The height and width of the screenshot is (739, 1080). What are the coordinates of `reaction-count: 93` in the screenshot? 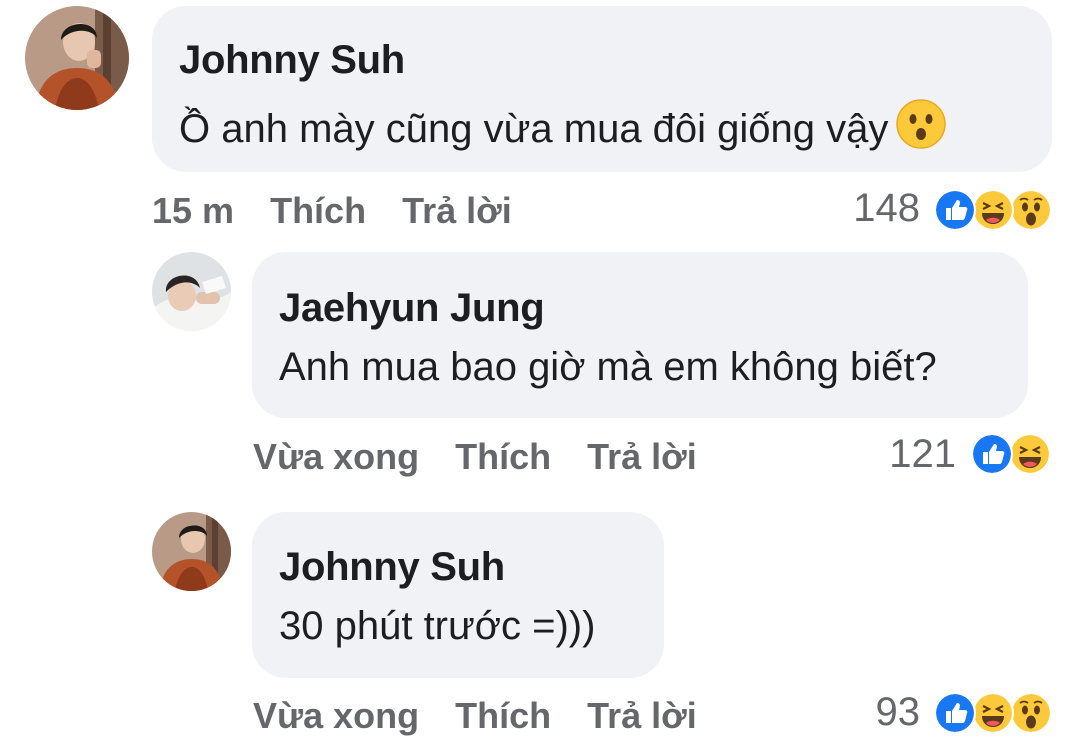 It's located at (860, 712).